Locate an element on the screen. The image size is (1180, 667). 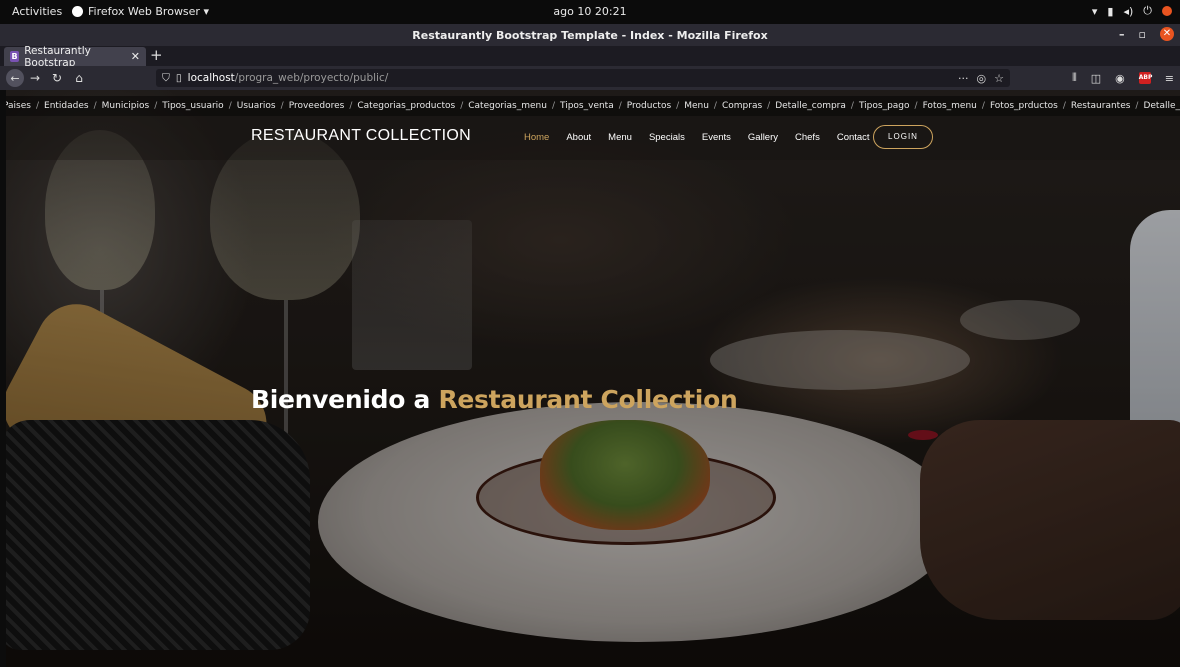
system-tray: ▾ ▮ ◂) ⏻ is located at coordinates (1132, 11).